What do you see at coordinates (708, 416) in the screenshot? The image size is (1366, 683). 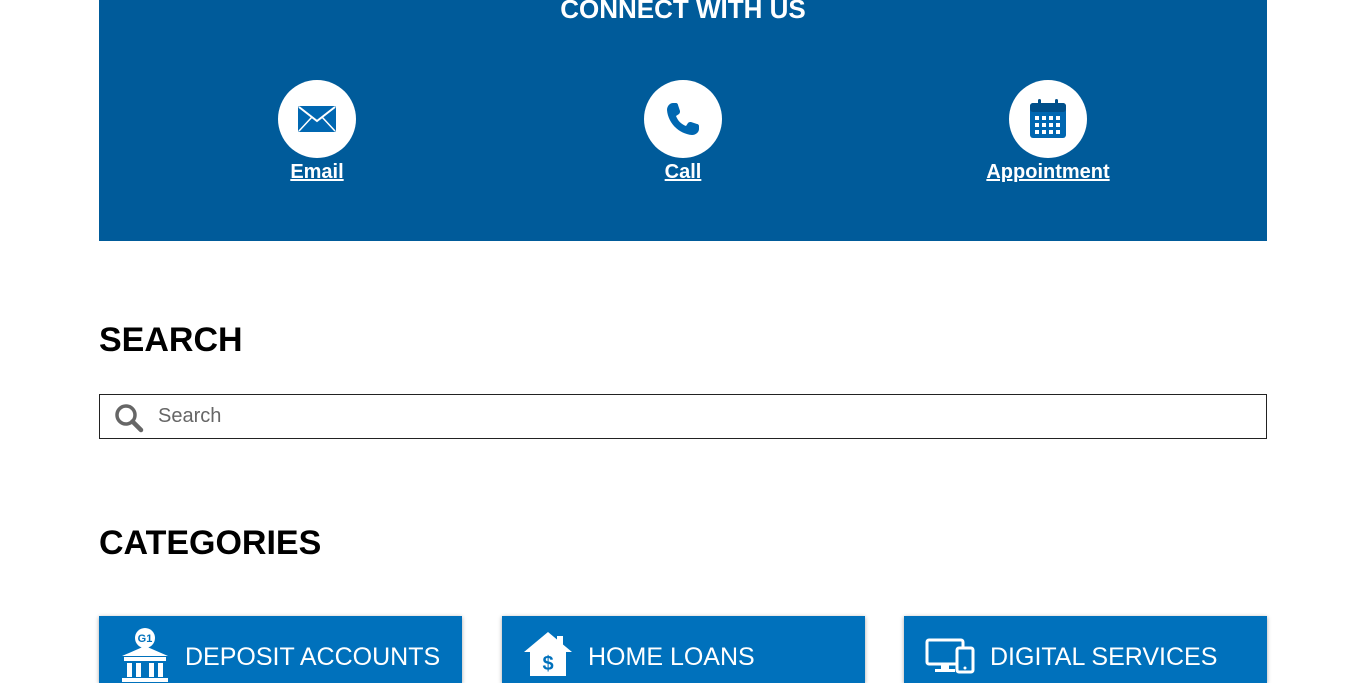 I see `search-input` at bounding box center [708, 416].